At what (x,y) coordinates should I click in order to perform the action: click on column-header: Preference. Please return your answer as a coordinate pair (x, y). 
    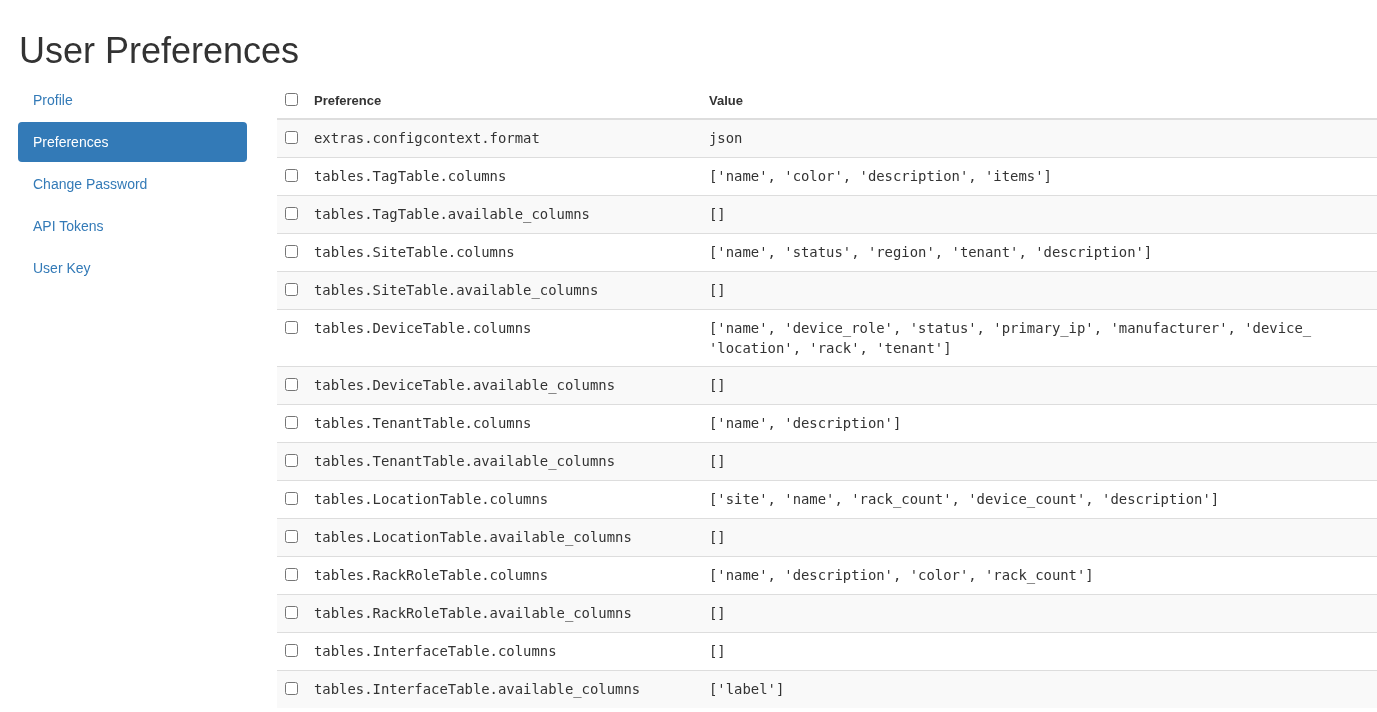
    Looking at the image, I should click on (348, 100).